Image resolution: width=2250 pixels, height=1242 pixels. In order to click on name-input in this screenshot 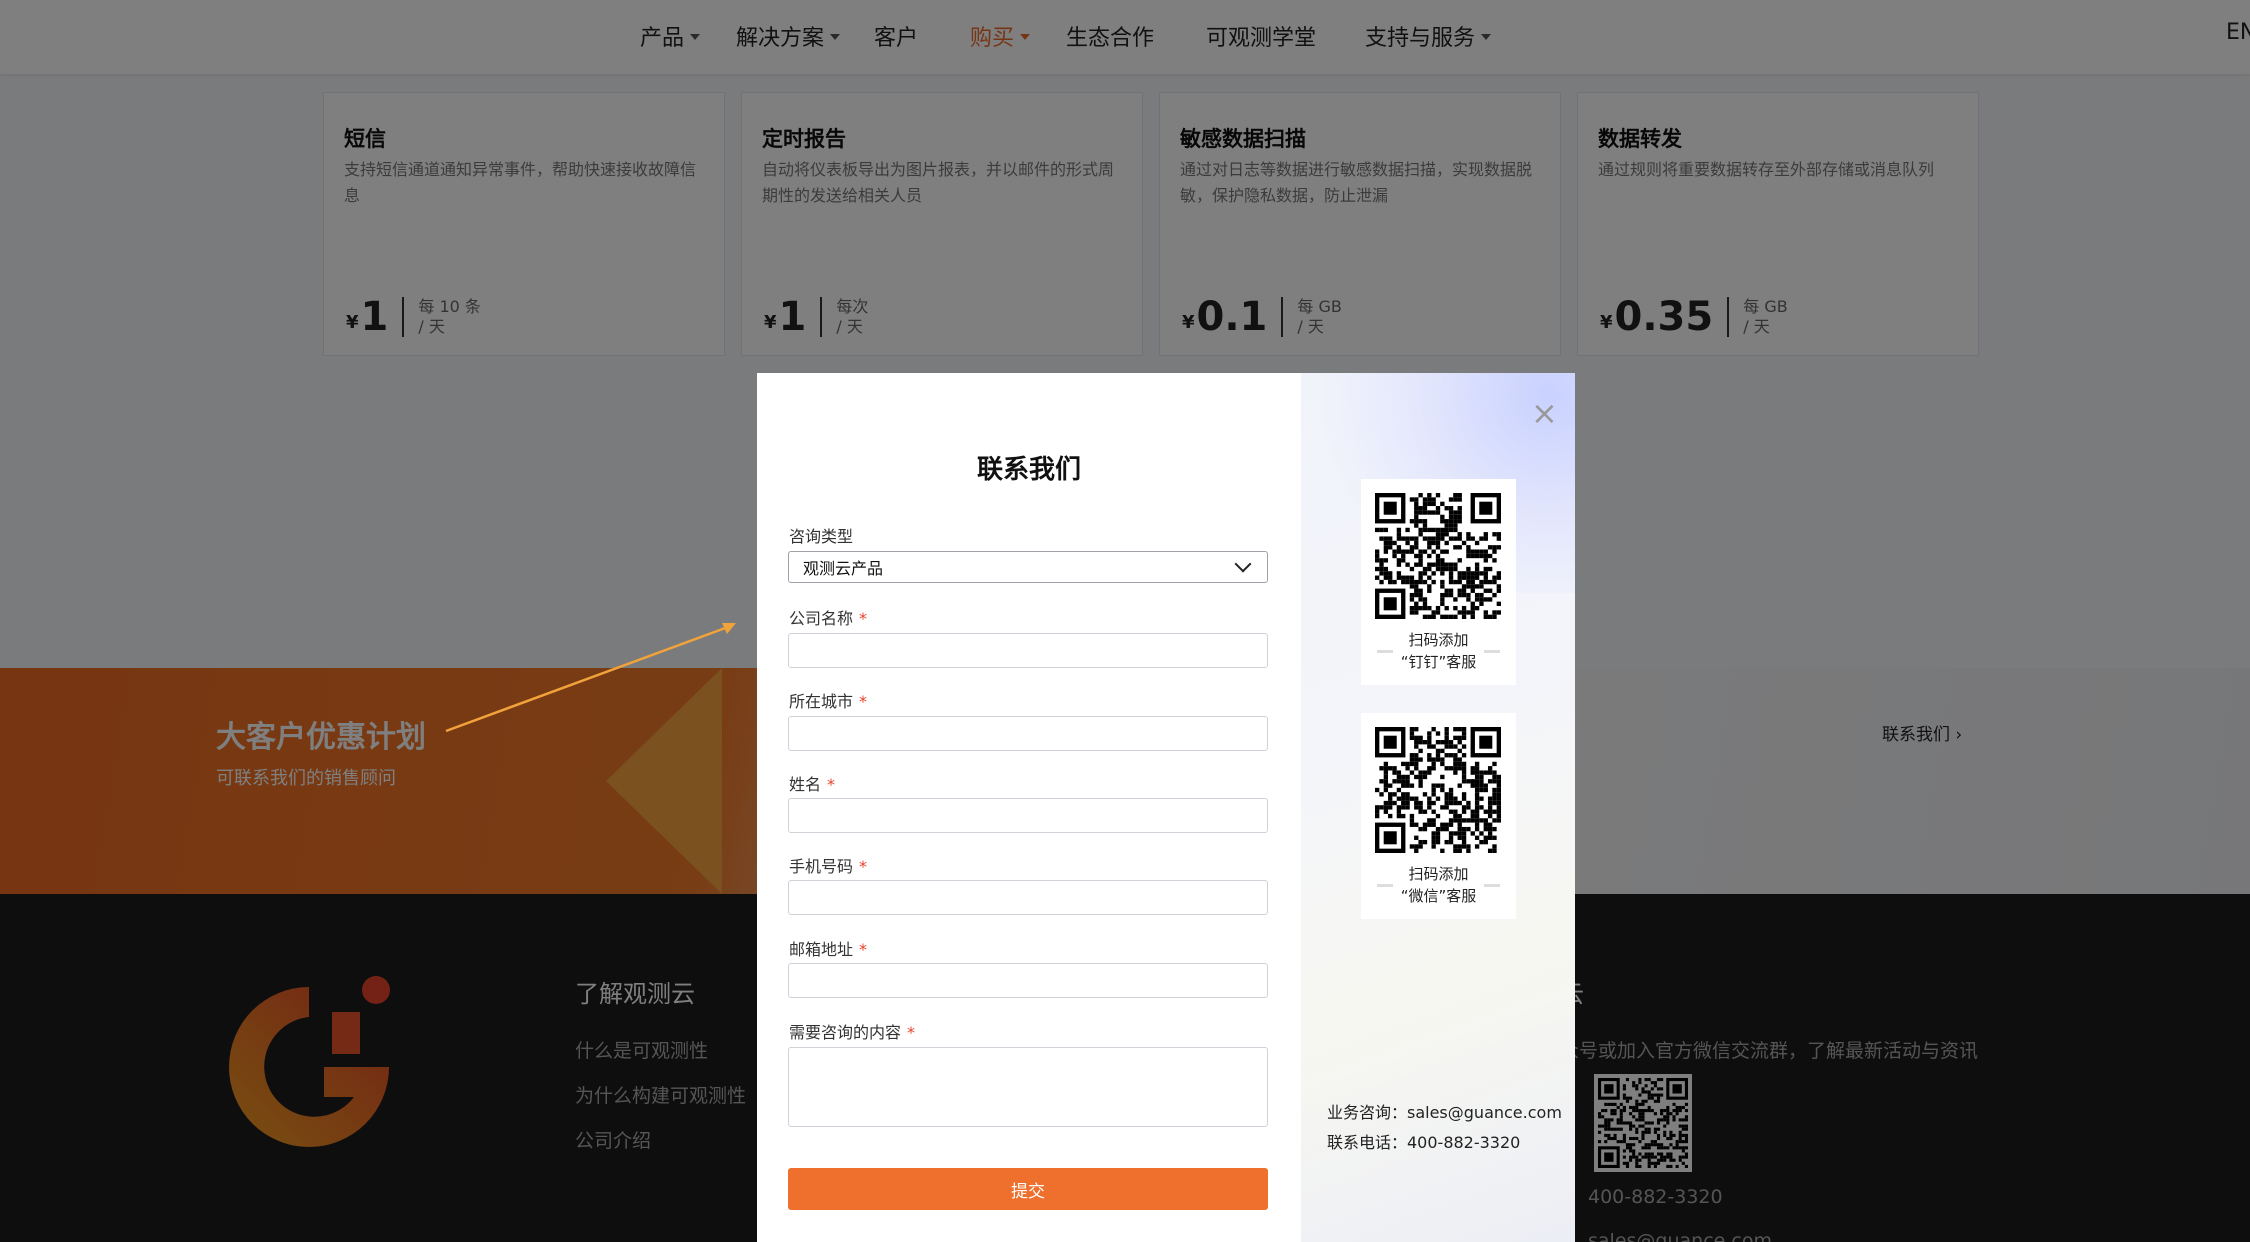, I will do `click(1028, 815)`.